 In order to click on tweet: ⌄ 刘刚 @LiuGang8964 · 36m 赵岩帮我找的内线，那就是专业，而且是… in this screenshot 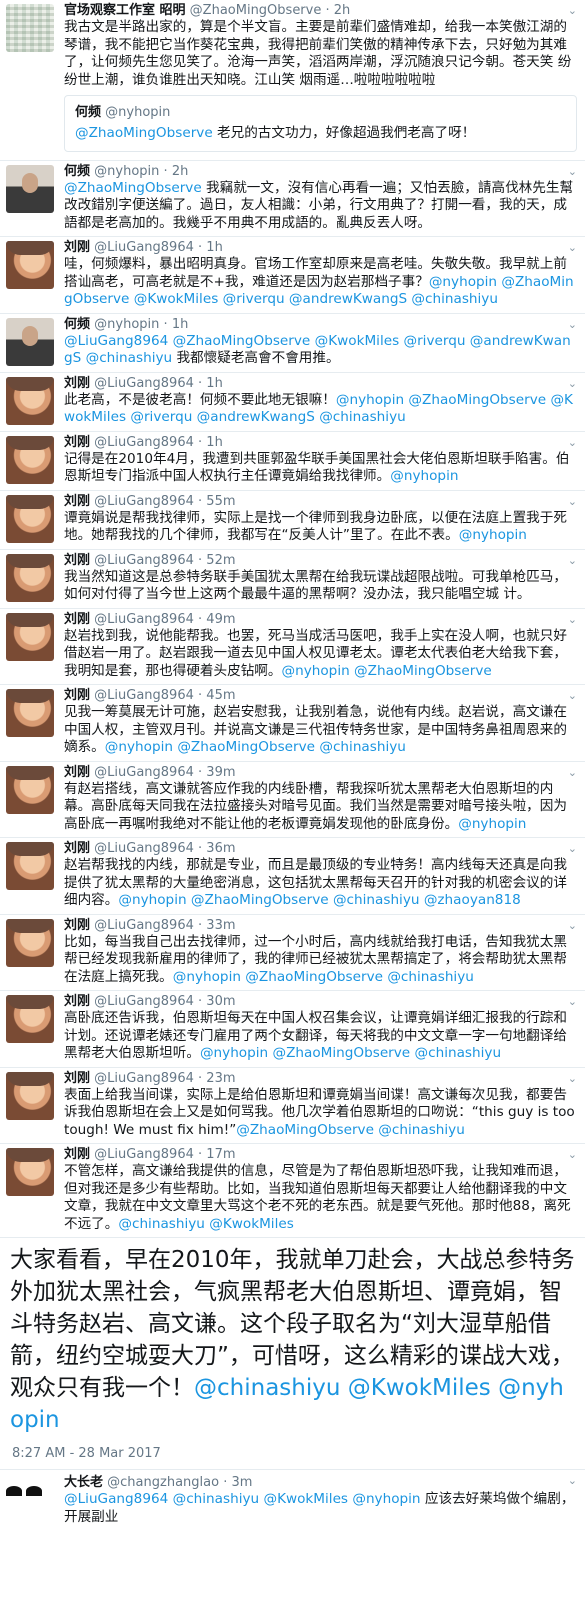, I will do `click(292, 876)`.